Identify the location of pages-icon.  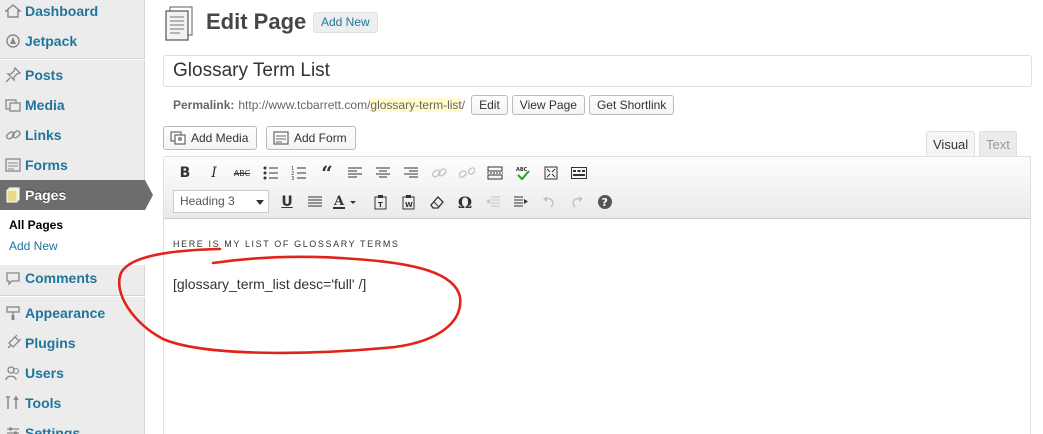
(13, 195).